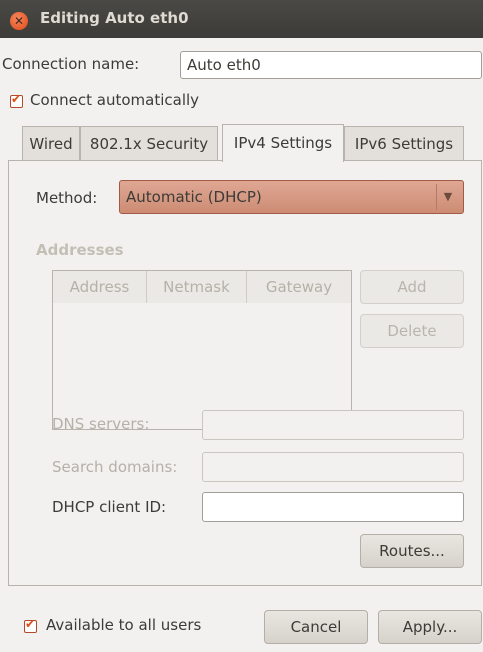 This screenshot has height=652, width=483. What do you see at coordinates (333, 467) in the screenshot?
I see `search-domains-input` at bounding box center [333, 467].